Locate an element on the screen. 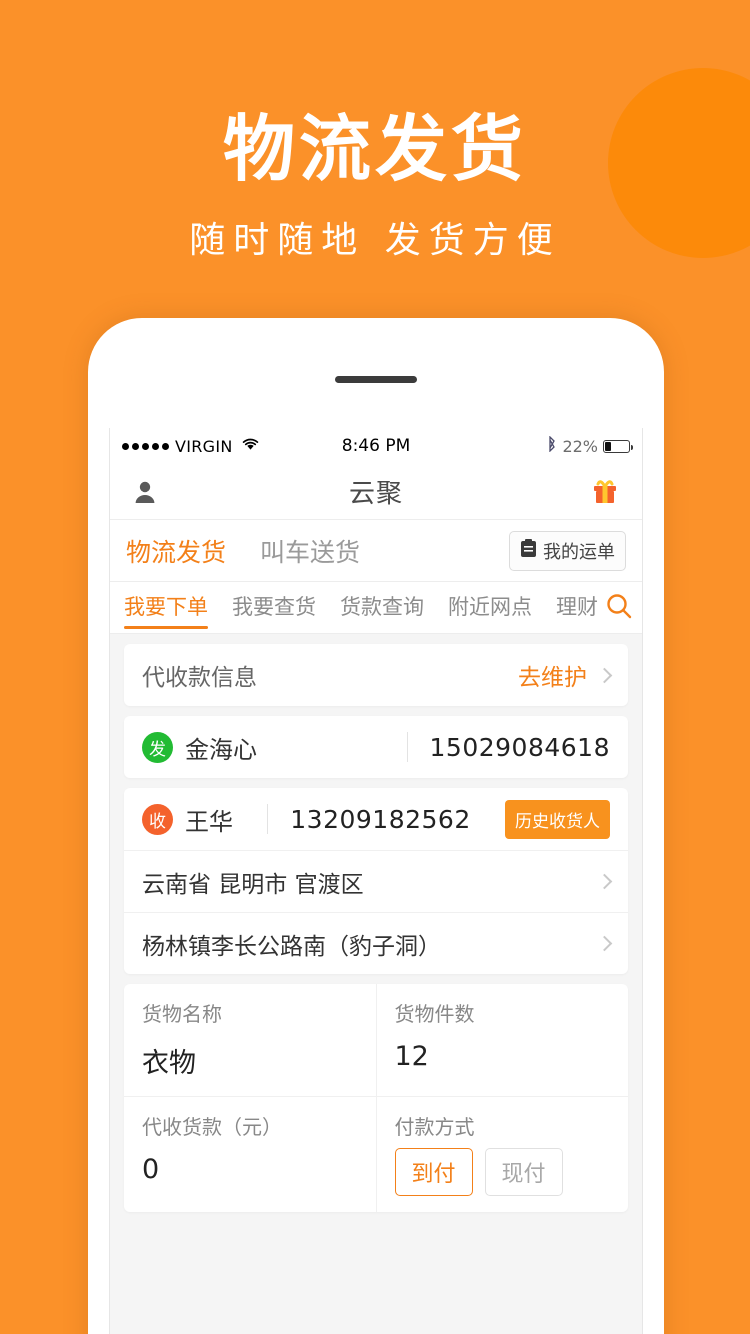 This screenshot has height=1334, width=750. goods-payment-card: 货物名称 衣物 货物件数 12 代收货款（元） 0 付款方式 到付 现付 is located at coordinates (376, 1098).